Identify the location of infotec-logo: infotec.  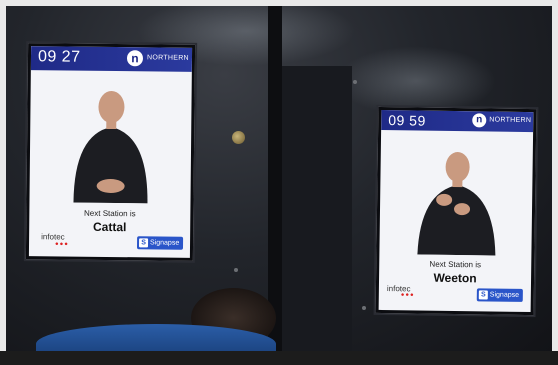
(53, 237).